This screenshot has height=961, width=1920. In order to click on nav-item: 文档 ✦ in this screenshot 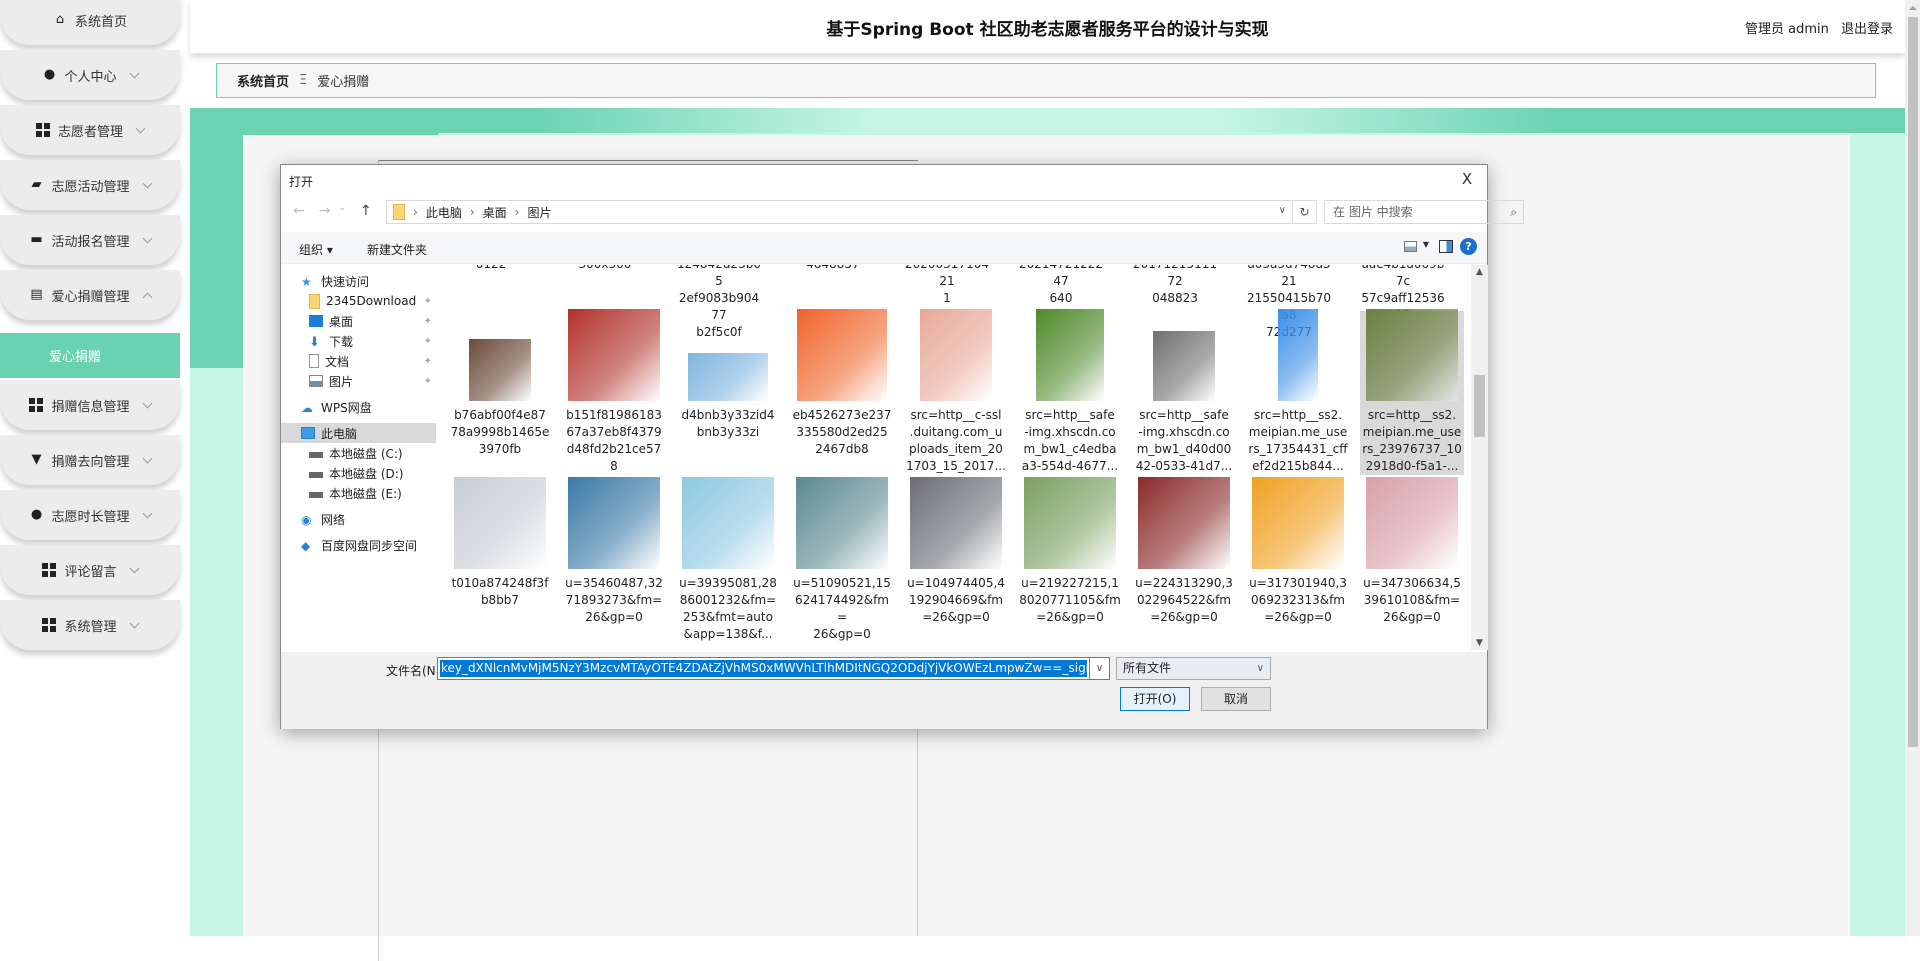, I will do `click(358, 361)`.